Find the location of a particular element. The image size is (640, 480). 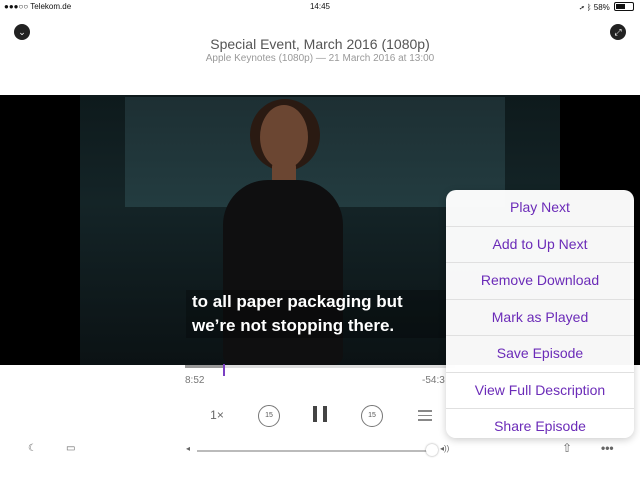

skip-back-label: 15 is located at coordinates (269, 415).